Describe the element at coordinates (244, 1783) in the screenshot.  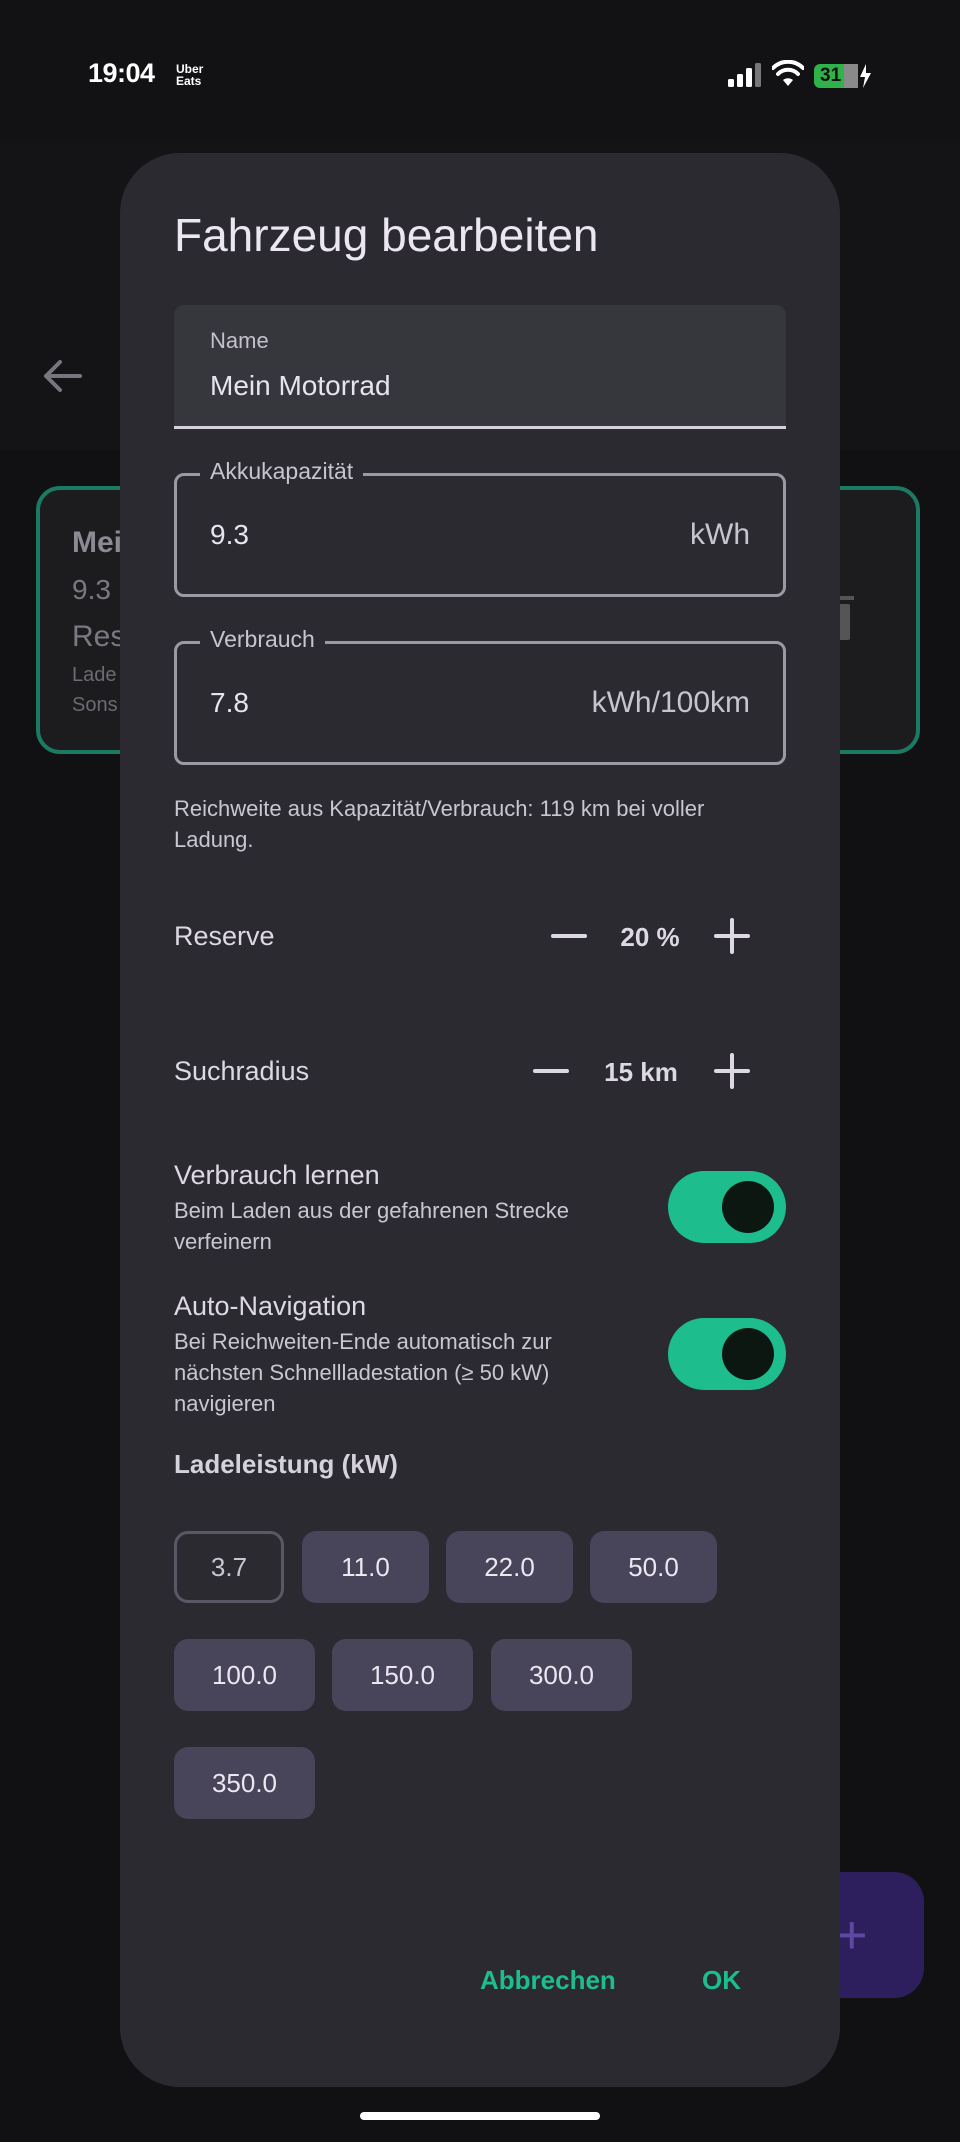
I see `chip-350-0: 350.0` at that location.